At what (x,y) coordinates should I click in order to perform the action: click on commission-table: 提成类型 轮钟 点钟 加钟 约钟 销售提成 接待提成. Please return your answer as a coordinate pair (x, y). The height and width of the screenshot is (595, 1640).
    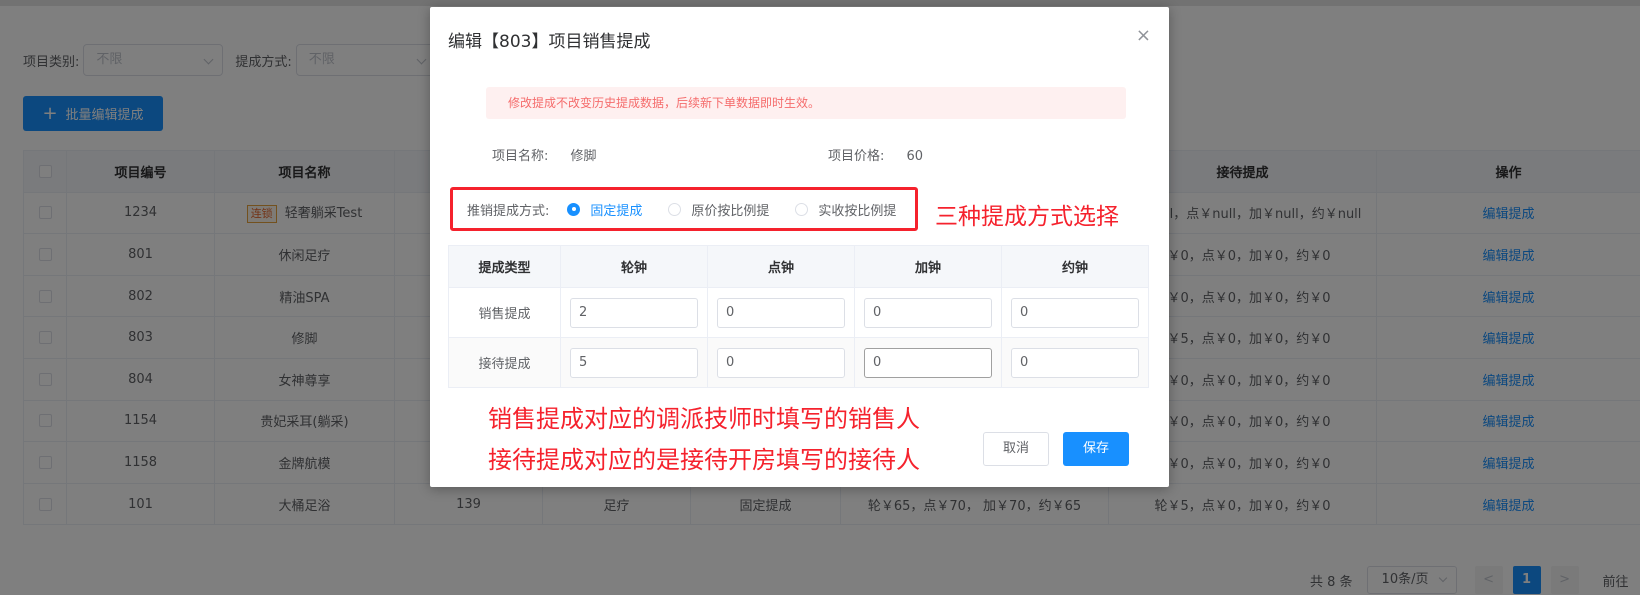
    Looking at the image, I should click on (798, 316).